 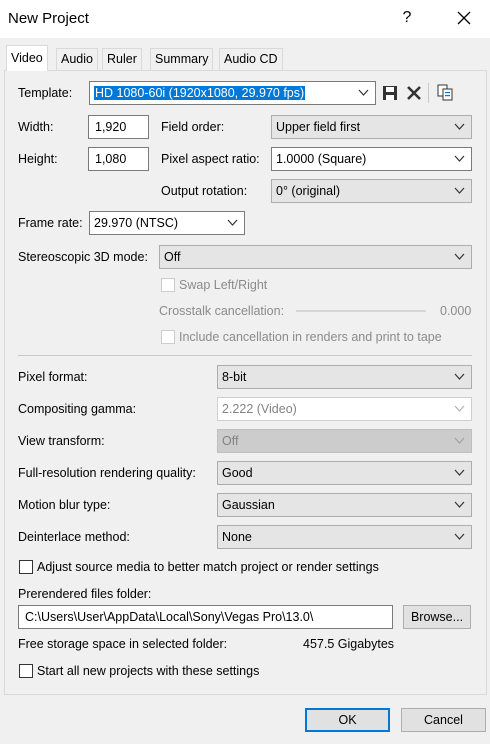 I want to click on frame-rate-label: Frame rate:, so click(x=50, y=223).